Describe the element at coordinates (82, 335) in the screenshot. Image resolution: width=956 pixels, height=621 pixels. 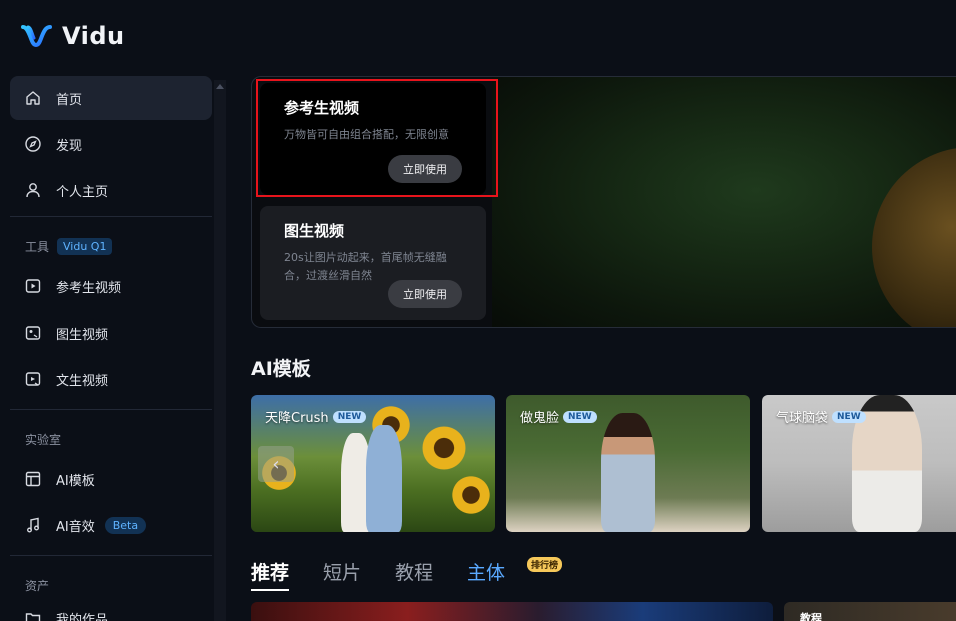
I see `sidebar-item-label: 图生视频` at that location.